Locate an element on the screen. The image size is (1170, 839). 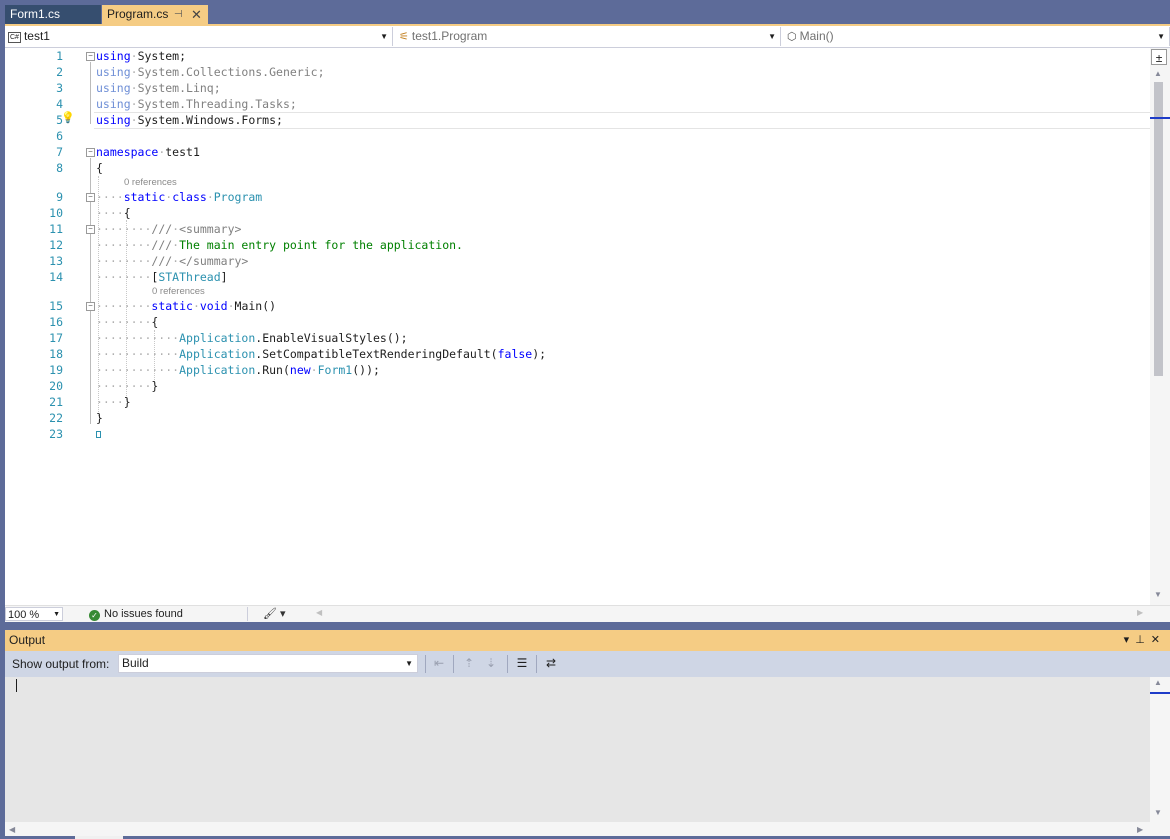
window-position-icon: ▾ is located at coordinates (1130, 640).